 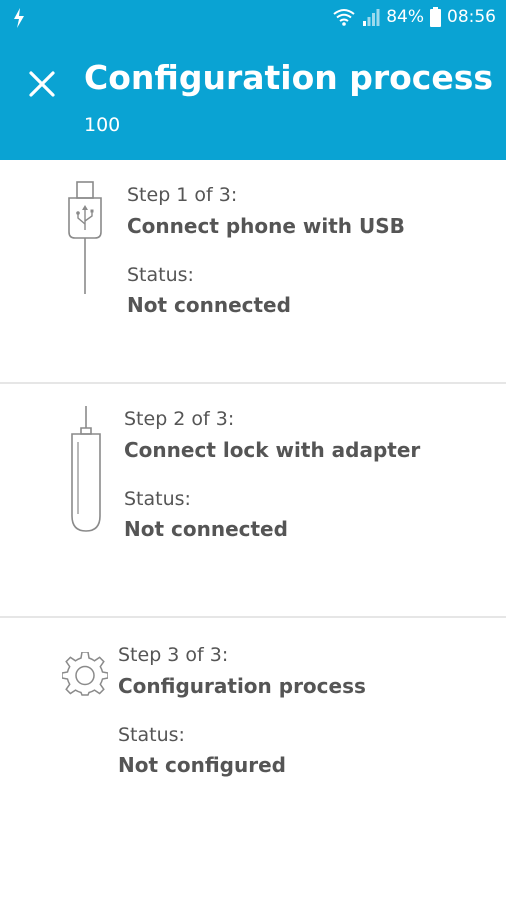 What do you see at coordinates (173, 655) in the screenshot?
I see `step-number: Step 3 of 3:` at bounding box center [173, 655].